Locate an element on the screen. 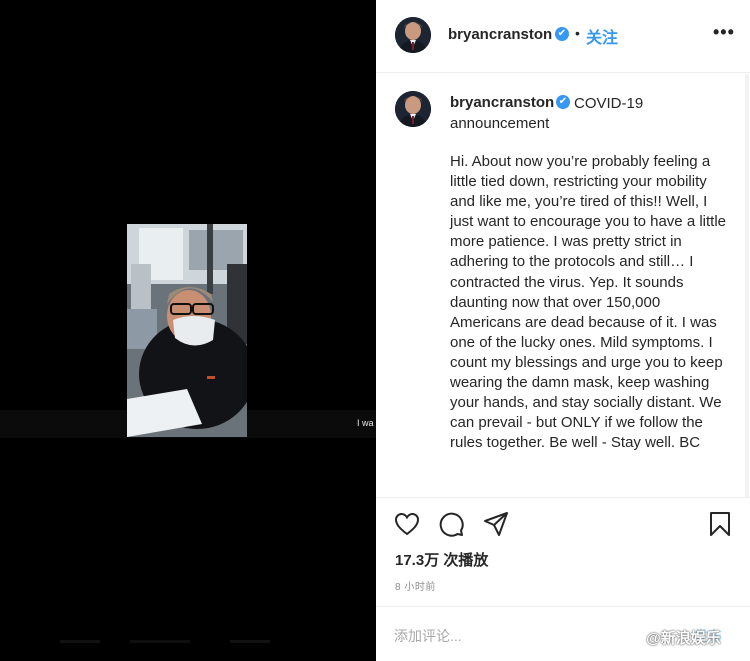 The image size is (750, 661). video-player is located at coordinates (187, 330).